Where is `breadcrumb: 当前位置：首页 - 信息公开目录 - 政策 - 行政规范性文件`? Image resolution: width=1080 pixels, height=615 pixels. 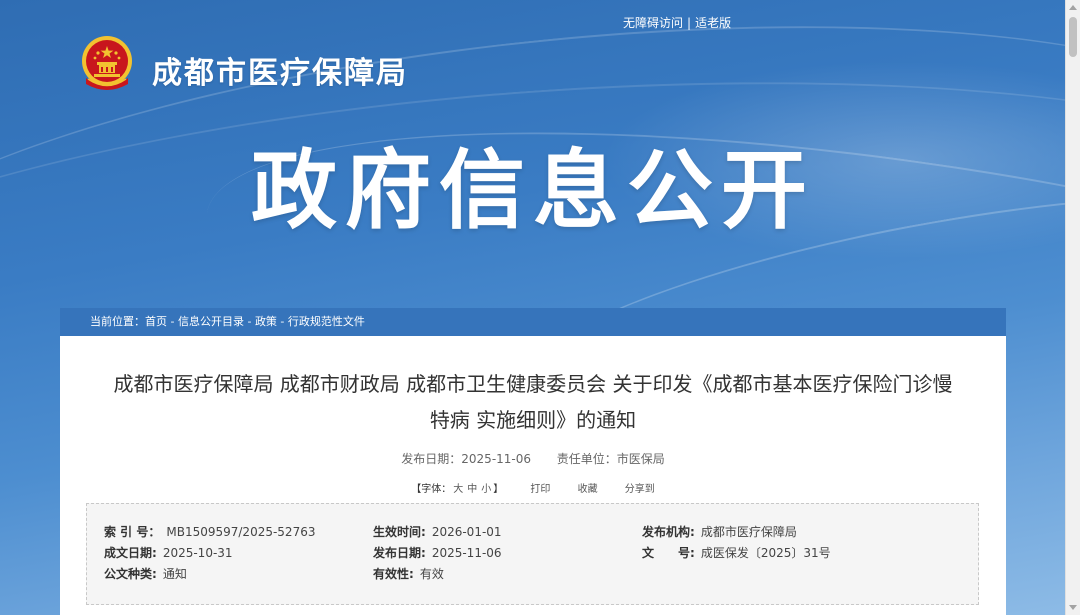
breadcrumb: 当前位置：首页 - 信息公开目录 - 政策 - 行政规范性文件 is located at coordinates (533, 322).